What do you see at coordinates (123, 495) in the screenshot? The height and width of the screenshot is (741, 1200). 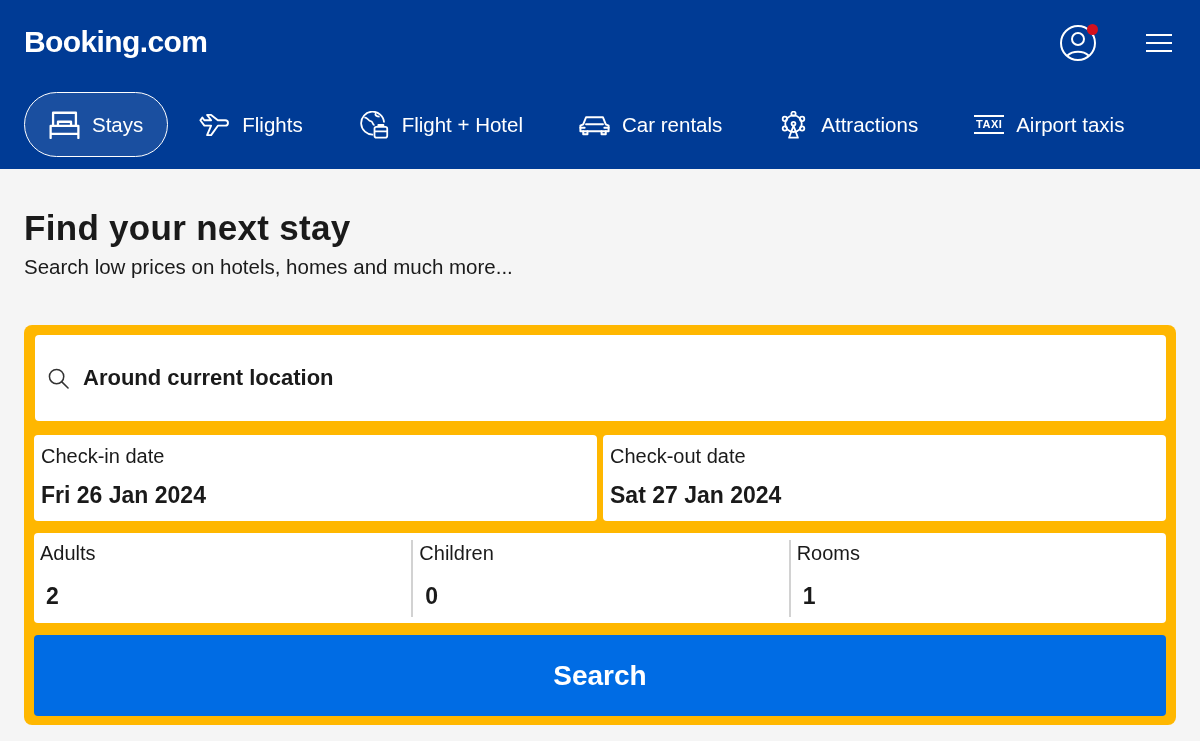 I see `field-value: Fri 26 Jan 2024` at bounding box center [123, 495].